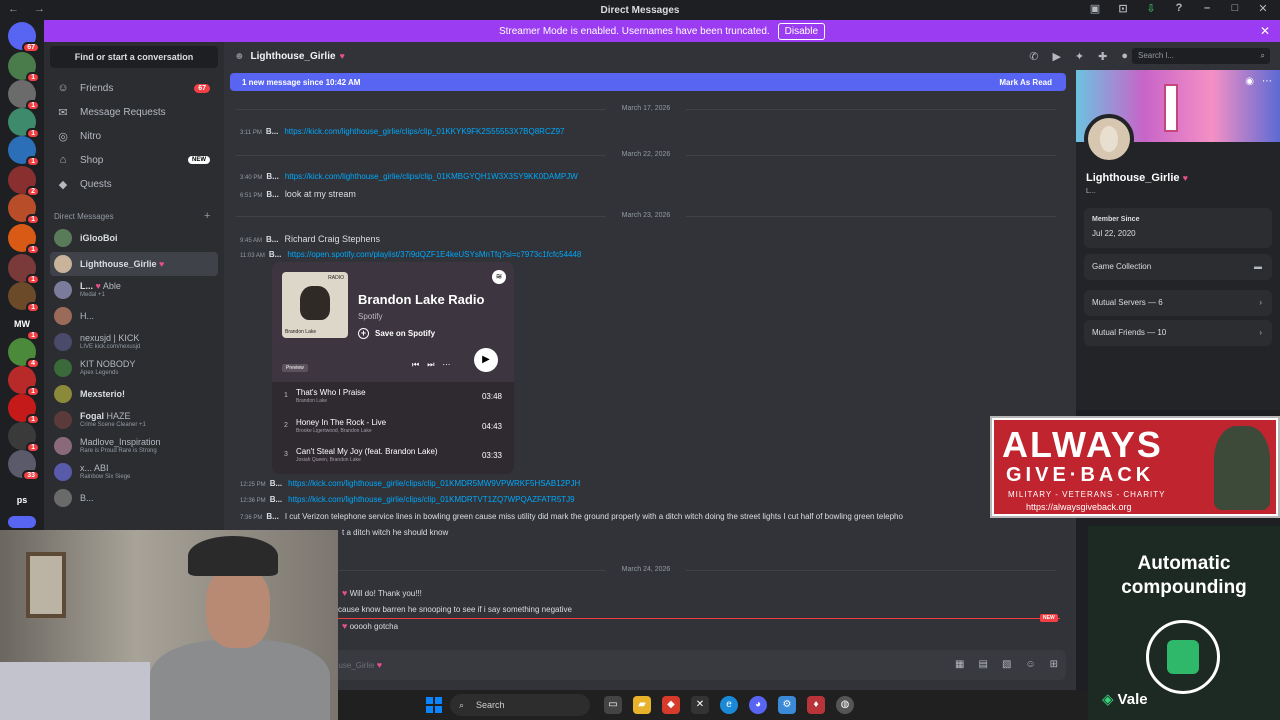  Describe the element at coordinates (1249, 81) in the screenshot. I see `profile-action-icon: ◉` at that location.